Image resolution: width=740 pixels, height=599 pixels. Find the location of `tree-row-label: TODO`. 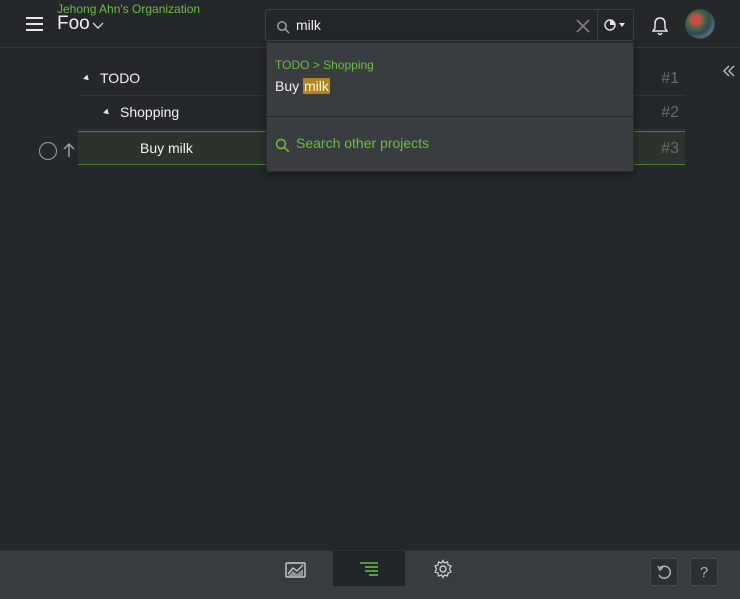

tree-row-label: TODO is located at coordinates (120, 78).